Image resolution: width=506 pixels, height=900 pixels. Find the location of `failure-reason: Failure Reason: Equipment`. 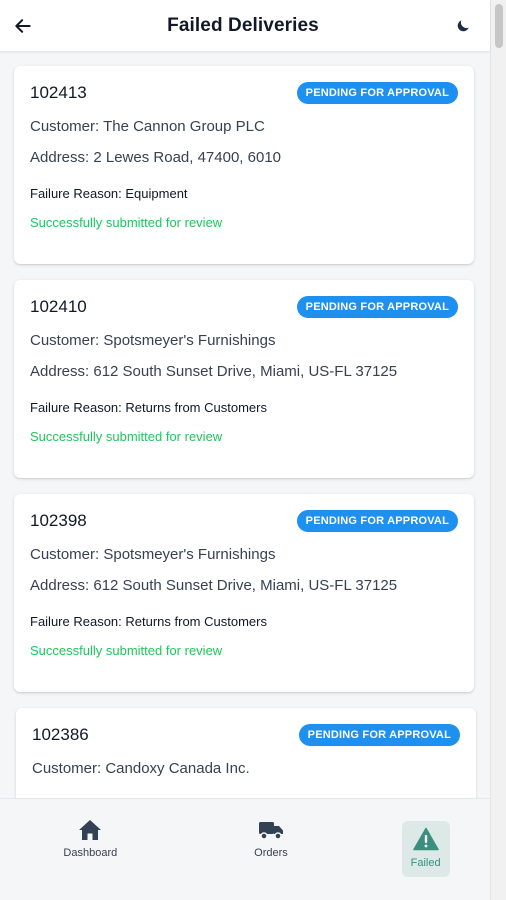

failure-reason: Failure Reason: Equipment is located at coordinates (109, 193).